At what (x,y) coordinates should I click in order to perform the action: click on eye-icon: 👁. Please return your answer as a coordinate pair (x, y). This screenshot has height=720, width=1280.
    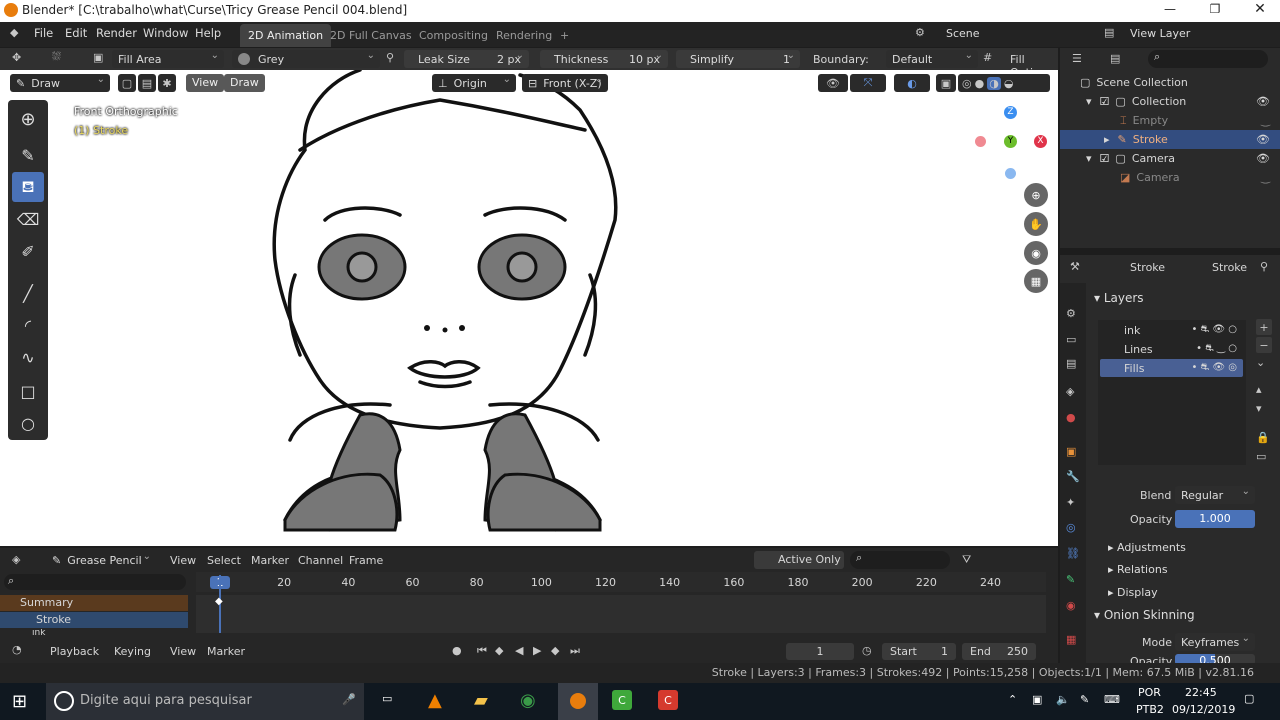
    Looking at the image, I should click on (1263, 101).